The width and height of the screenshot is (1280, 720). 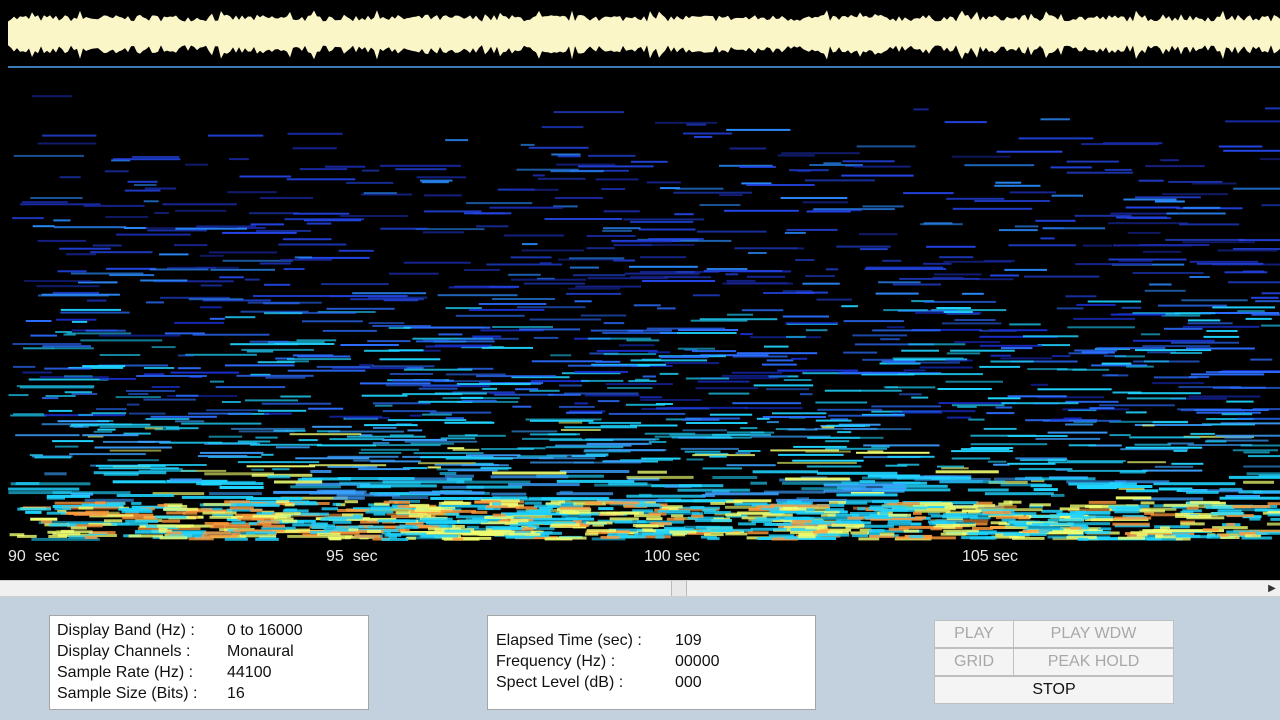 What do you see at coordinates (974, 634) in the screenshot?
I see `play-button: PLAY` at bounding box center [974, 634].